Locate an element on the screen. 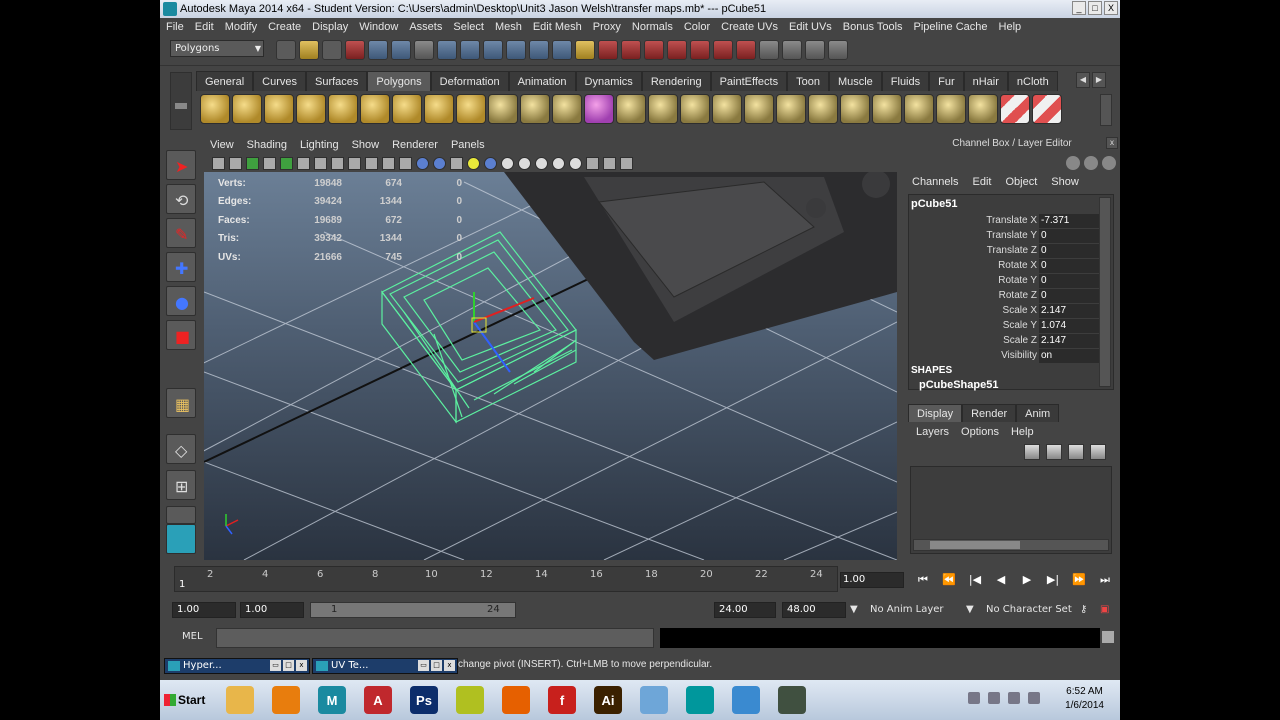  bevel-icon is located at coordinates (855, 109).